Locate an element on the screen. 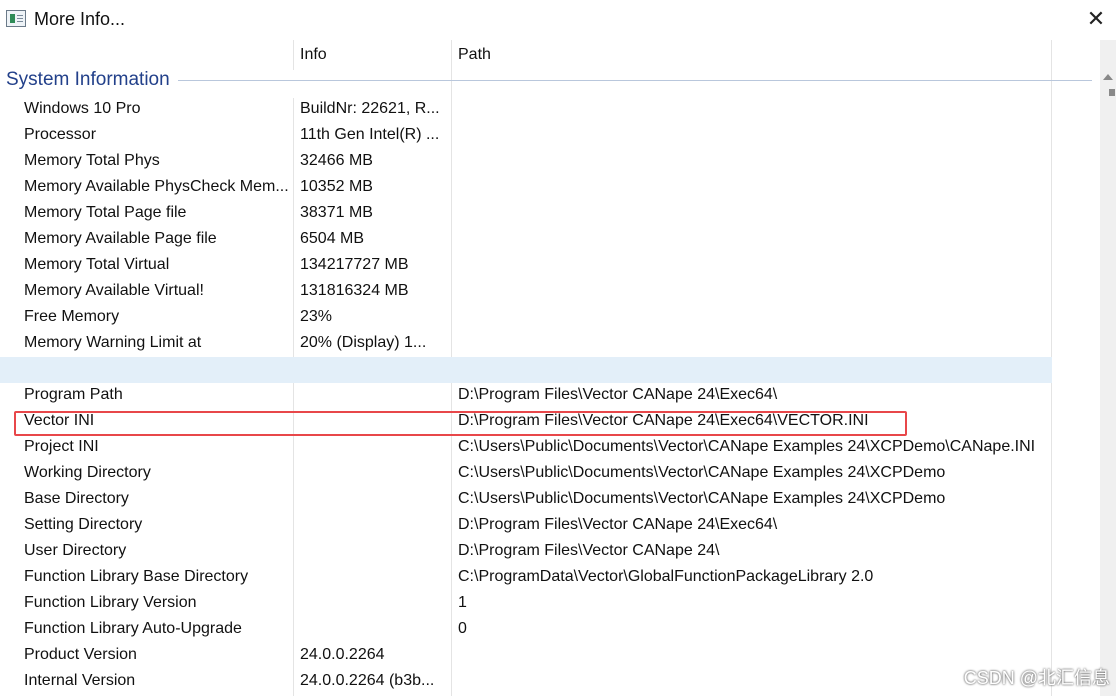 This screenshot has height=696, width=1116. table-row: Free Memory 23% is located at coordinates (526, 318).